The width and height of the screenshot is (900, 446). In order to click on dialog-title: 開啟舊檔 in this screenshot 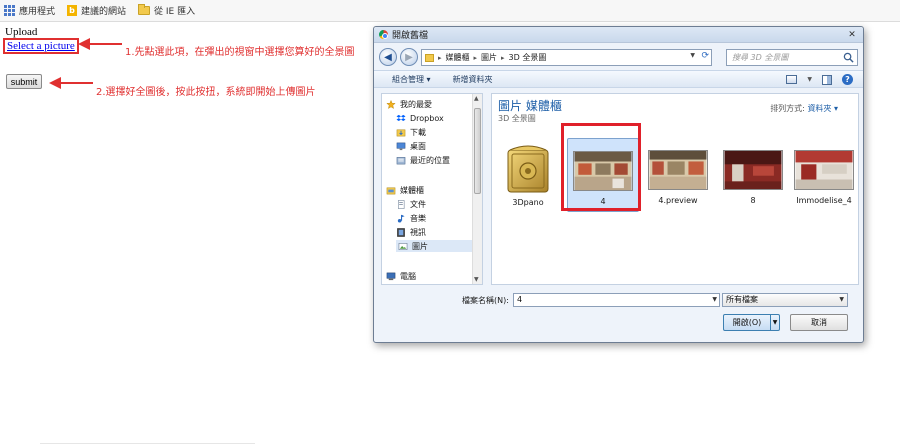, I will do `click(410, 36)`.